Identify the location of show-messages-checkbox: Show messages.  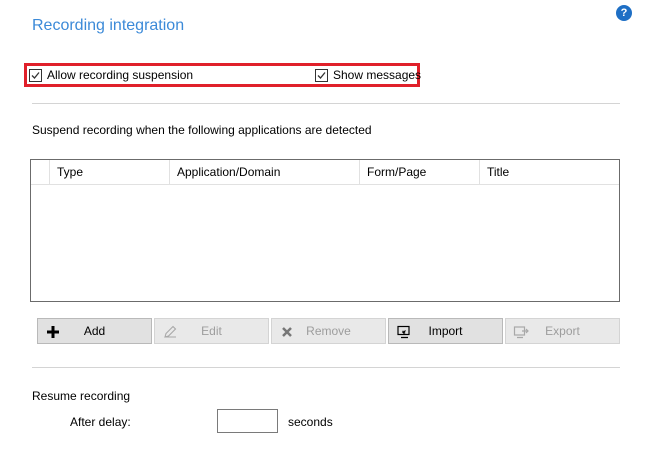
(368, 75).